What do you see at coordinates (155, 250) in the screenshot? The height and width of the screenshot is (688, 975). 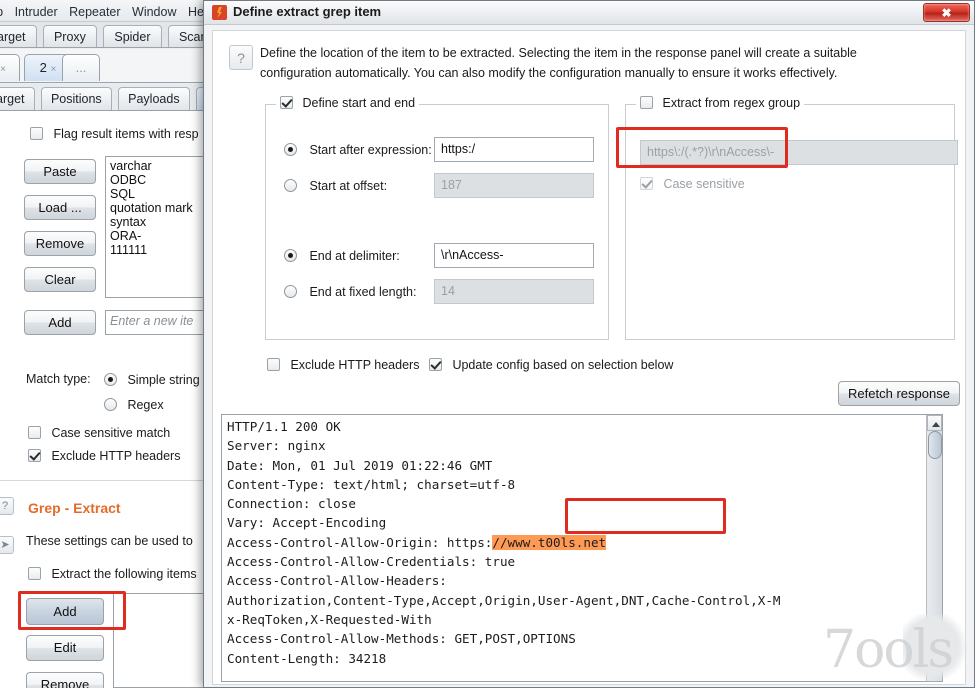 I see `list-item: 111111` at bounding box center [155, 250].